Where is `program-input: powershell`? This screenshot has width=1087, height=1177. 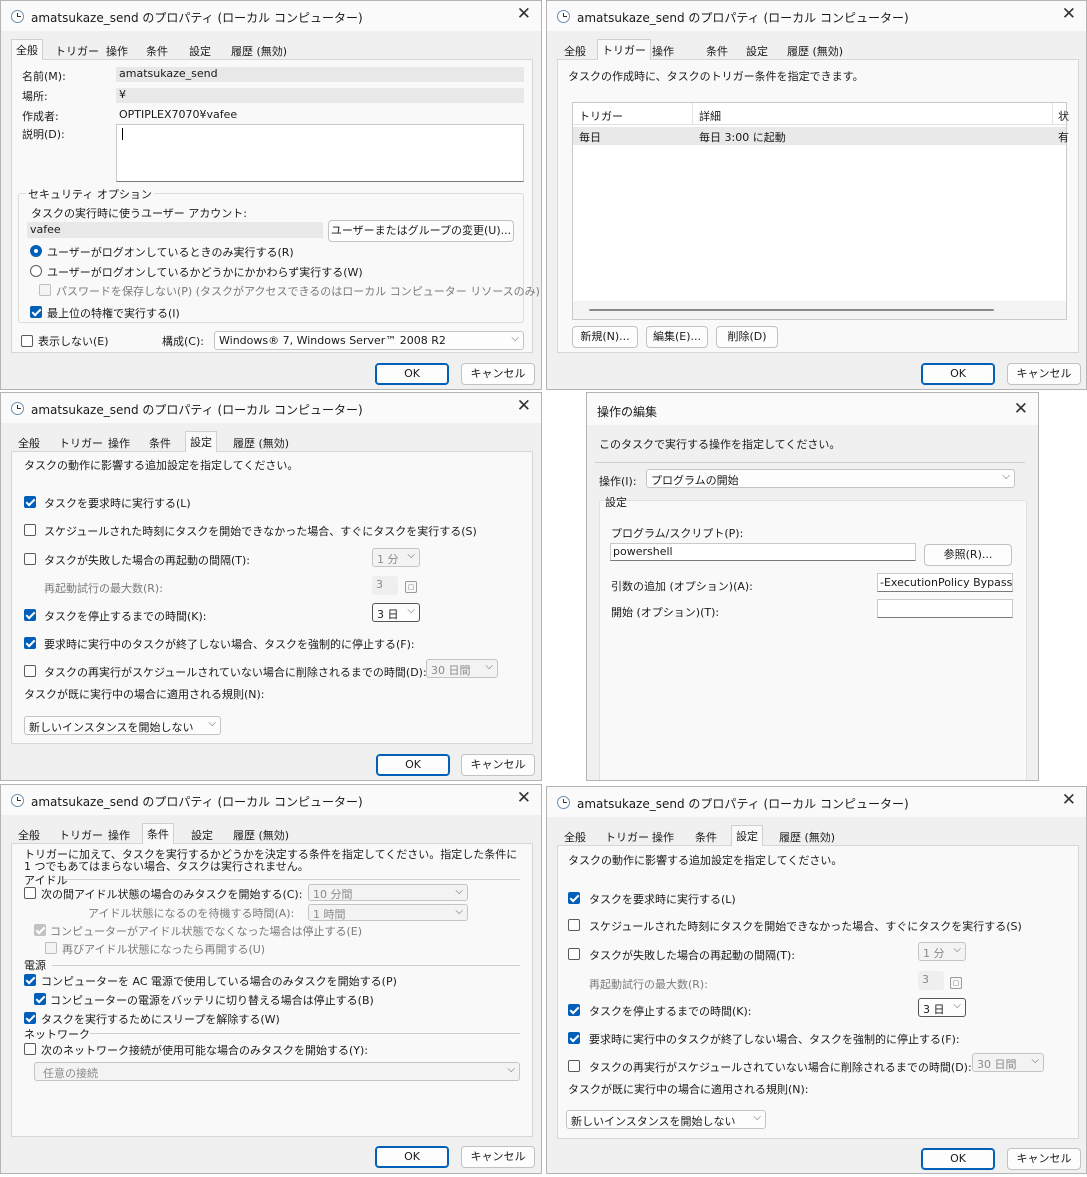 program-input: powershell is located at coordinates (763, 552).